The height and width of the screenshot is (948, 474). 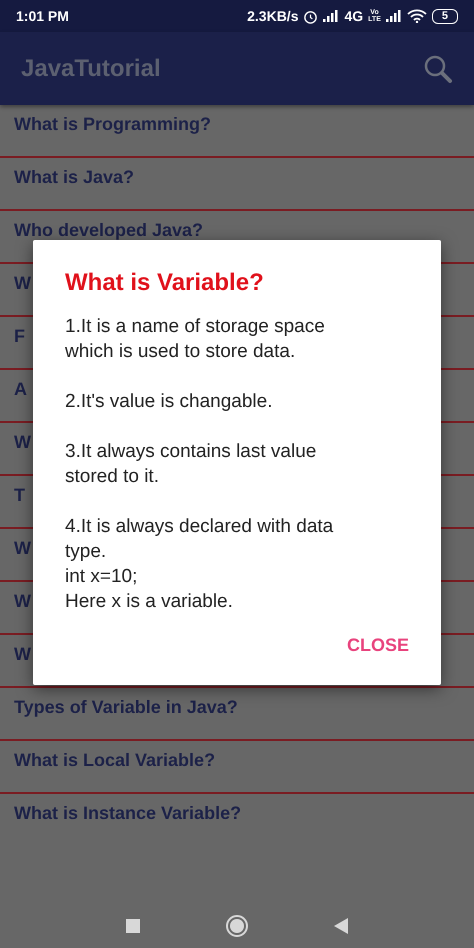 I want to click on network-type: 4G, so click(x=354, y=16).